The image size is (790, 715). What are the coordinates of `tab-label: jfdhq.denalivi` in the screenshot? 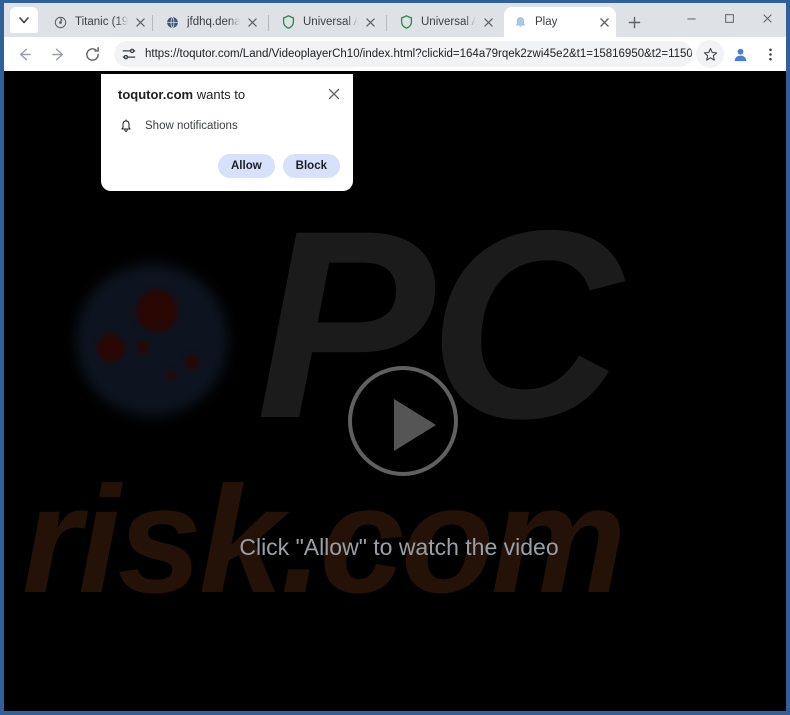 It's located at (214, 21).